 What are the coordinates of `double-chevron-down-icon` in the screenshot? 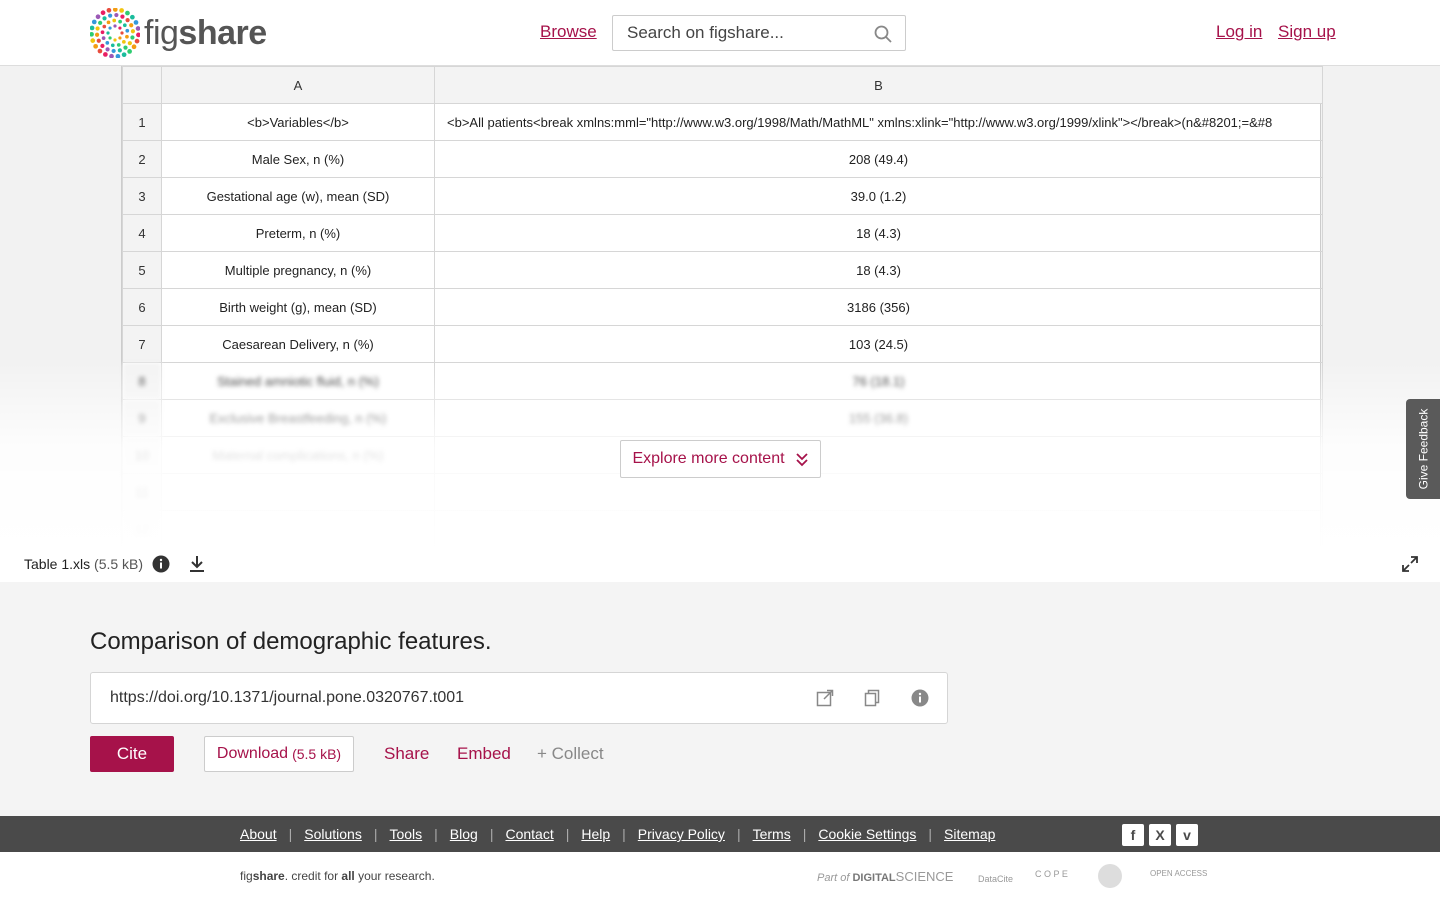 It's located at (801, 460).